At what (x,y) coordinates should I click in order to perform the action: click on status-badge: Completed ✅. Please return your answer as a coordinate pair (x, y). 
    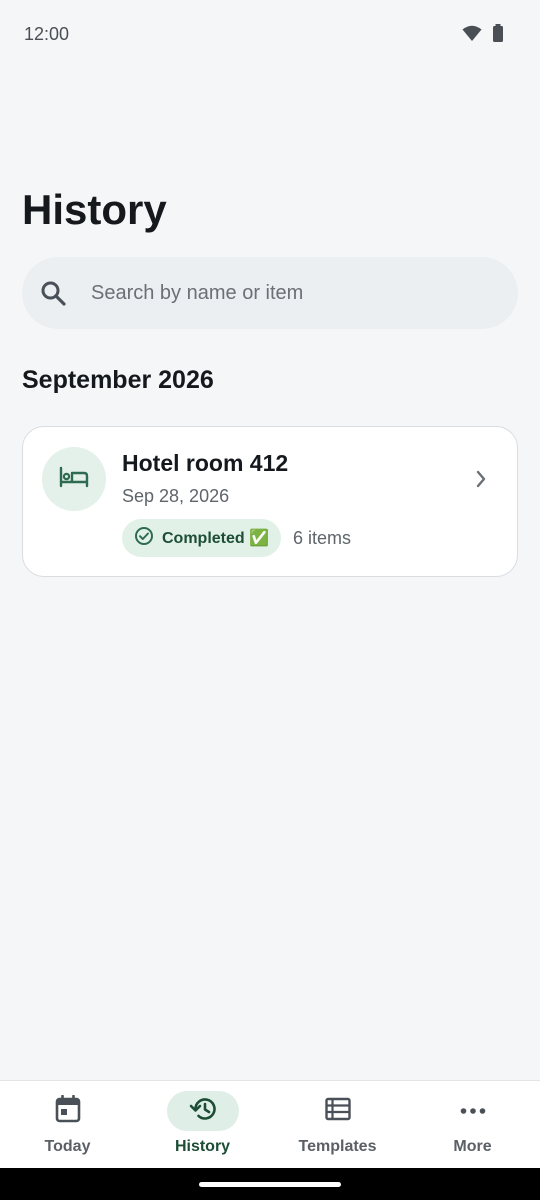
    Looking at the image, I should click on (202, 538).